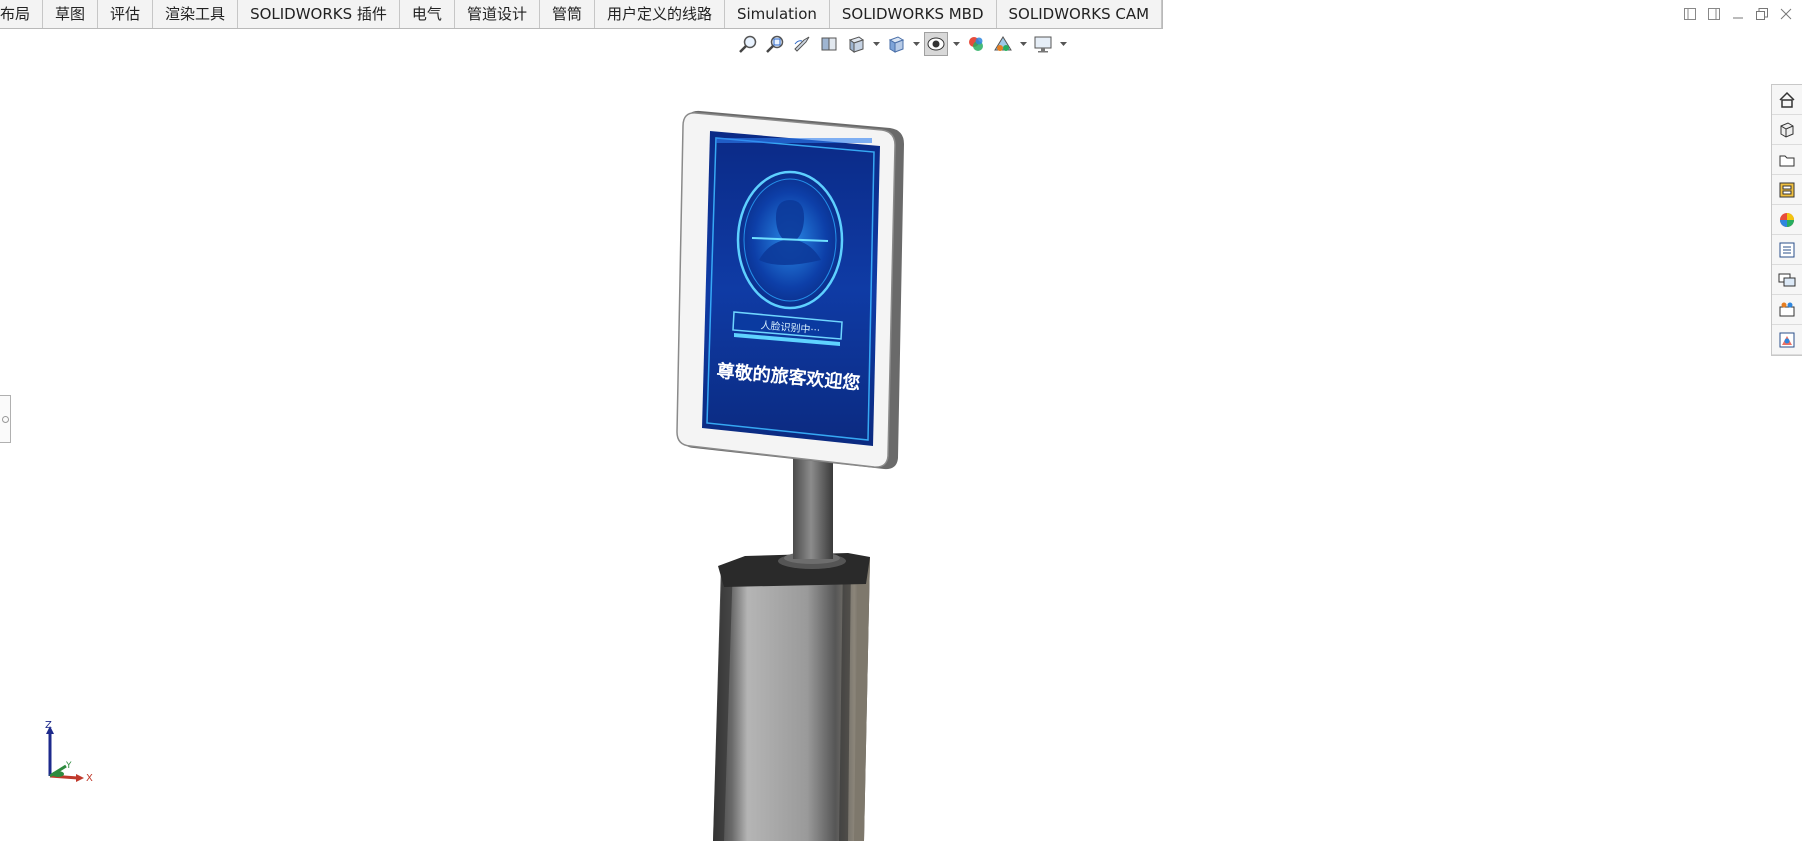  Describe the element at coordinates (48, 725) in the screenshot. I see `triad-z-label: Z` at that location.